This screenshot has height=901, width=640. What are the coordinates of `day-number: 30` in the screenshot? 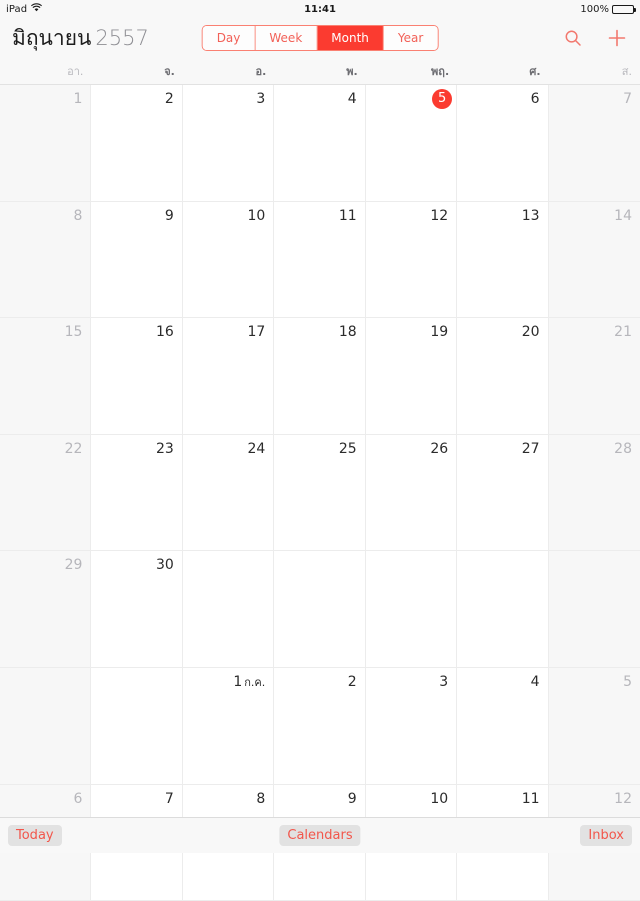 It's located at (165, 565).